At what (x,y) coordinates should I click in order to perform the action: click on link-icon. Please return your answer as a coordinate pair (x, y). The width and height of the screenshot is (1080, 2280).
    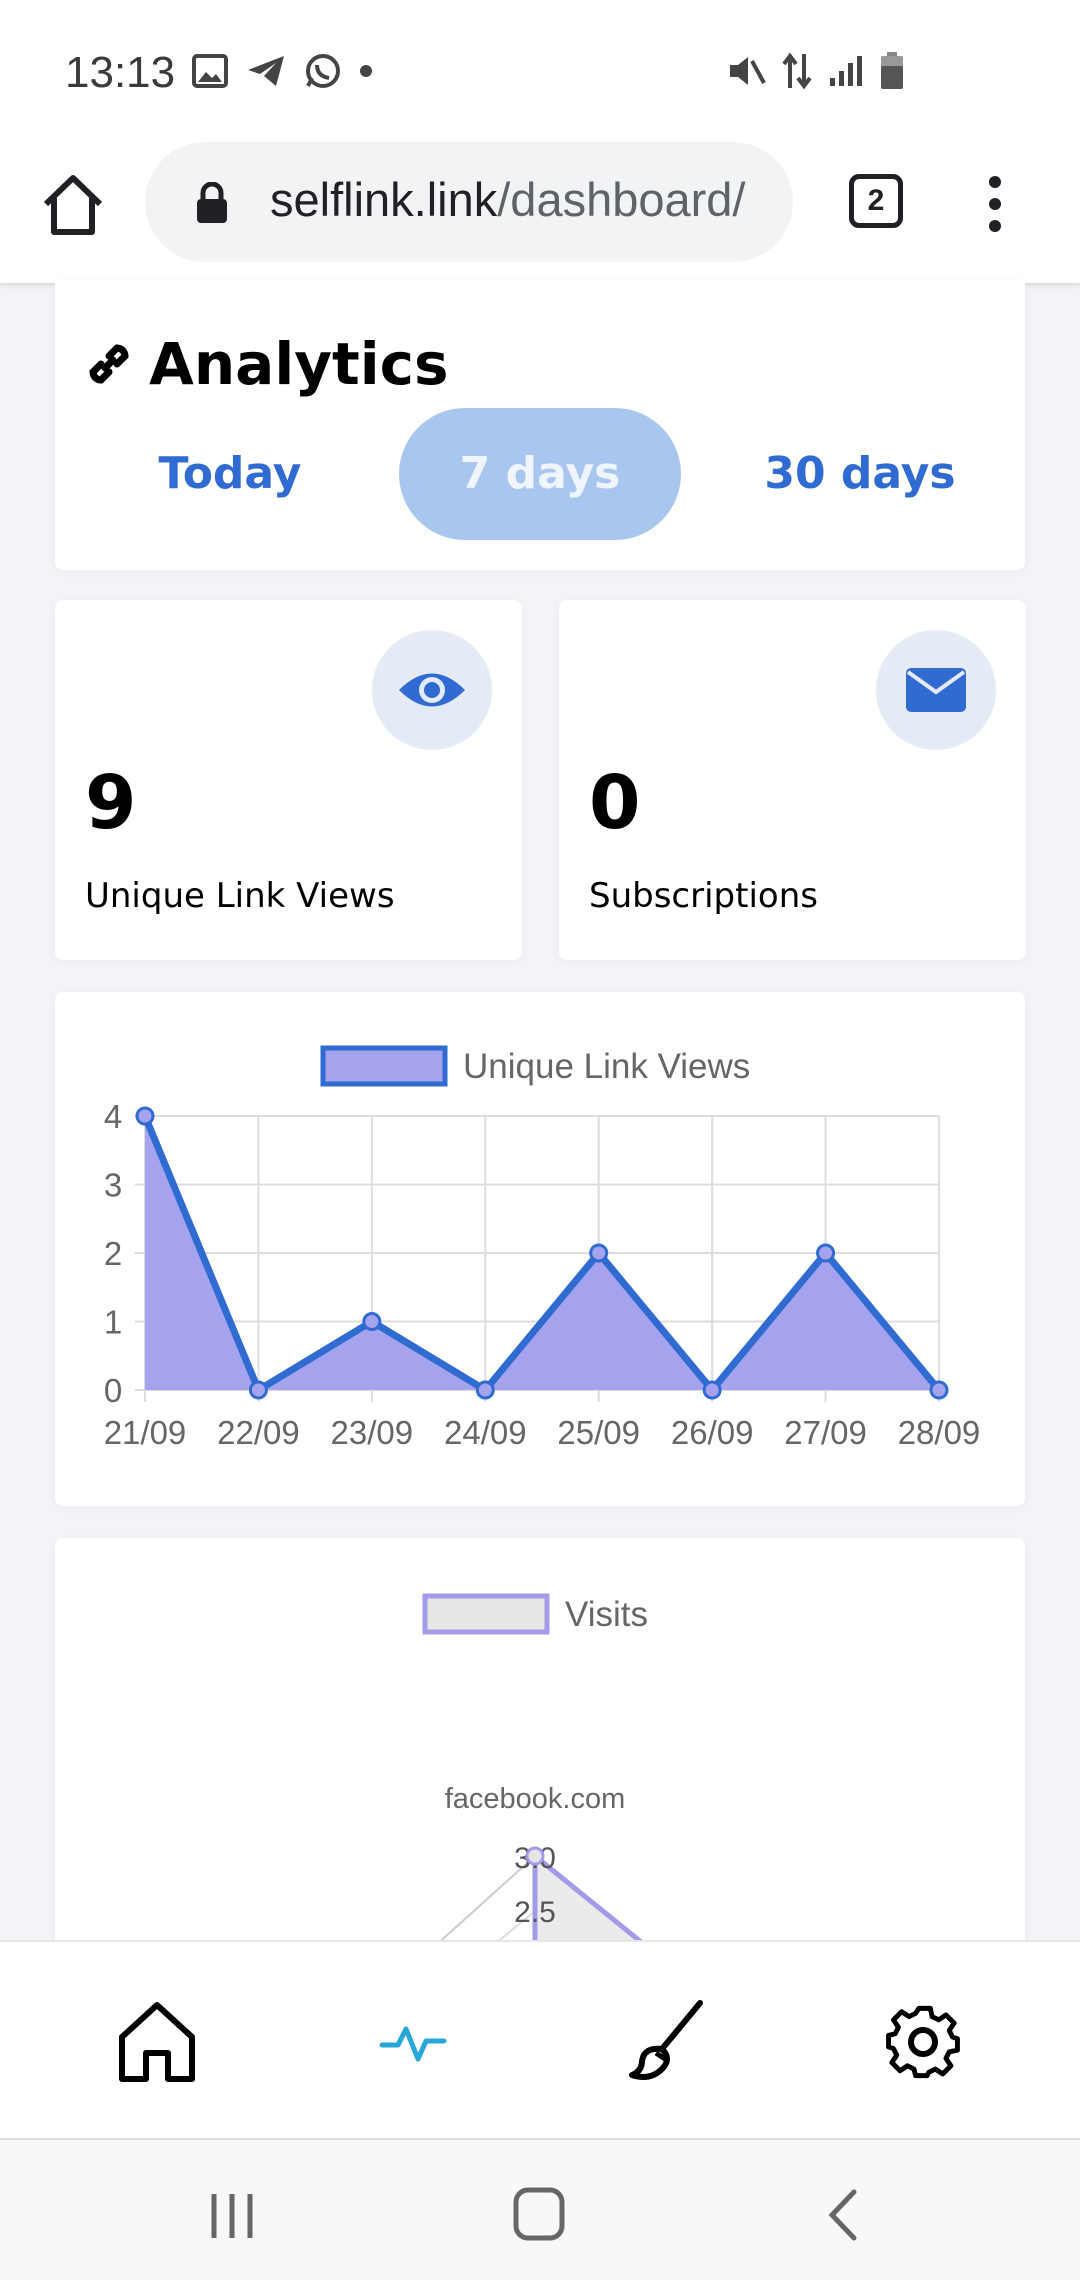
    Looking at the image, I should click on (109, 364).